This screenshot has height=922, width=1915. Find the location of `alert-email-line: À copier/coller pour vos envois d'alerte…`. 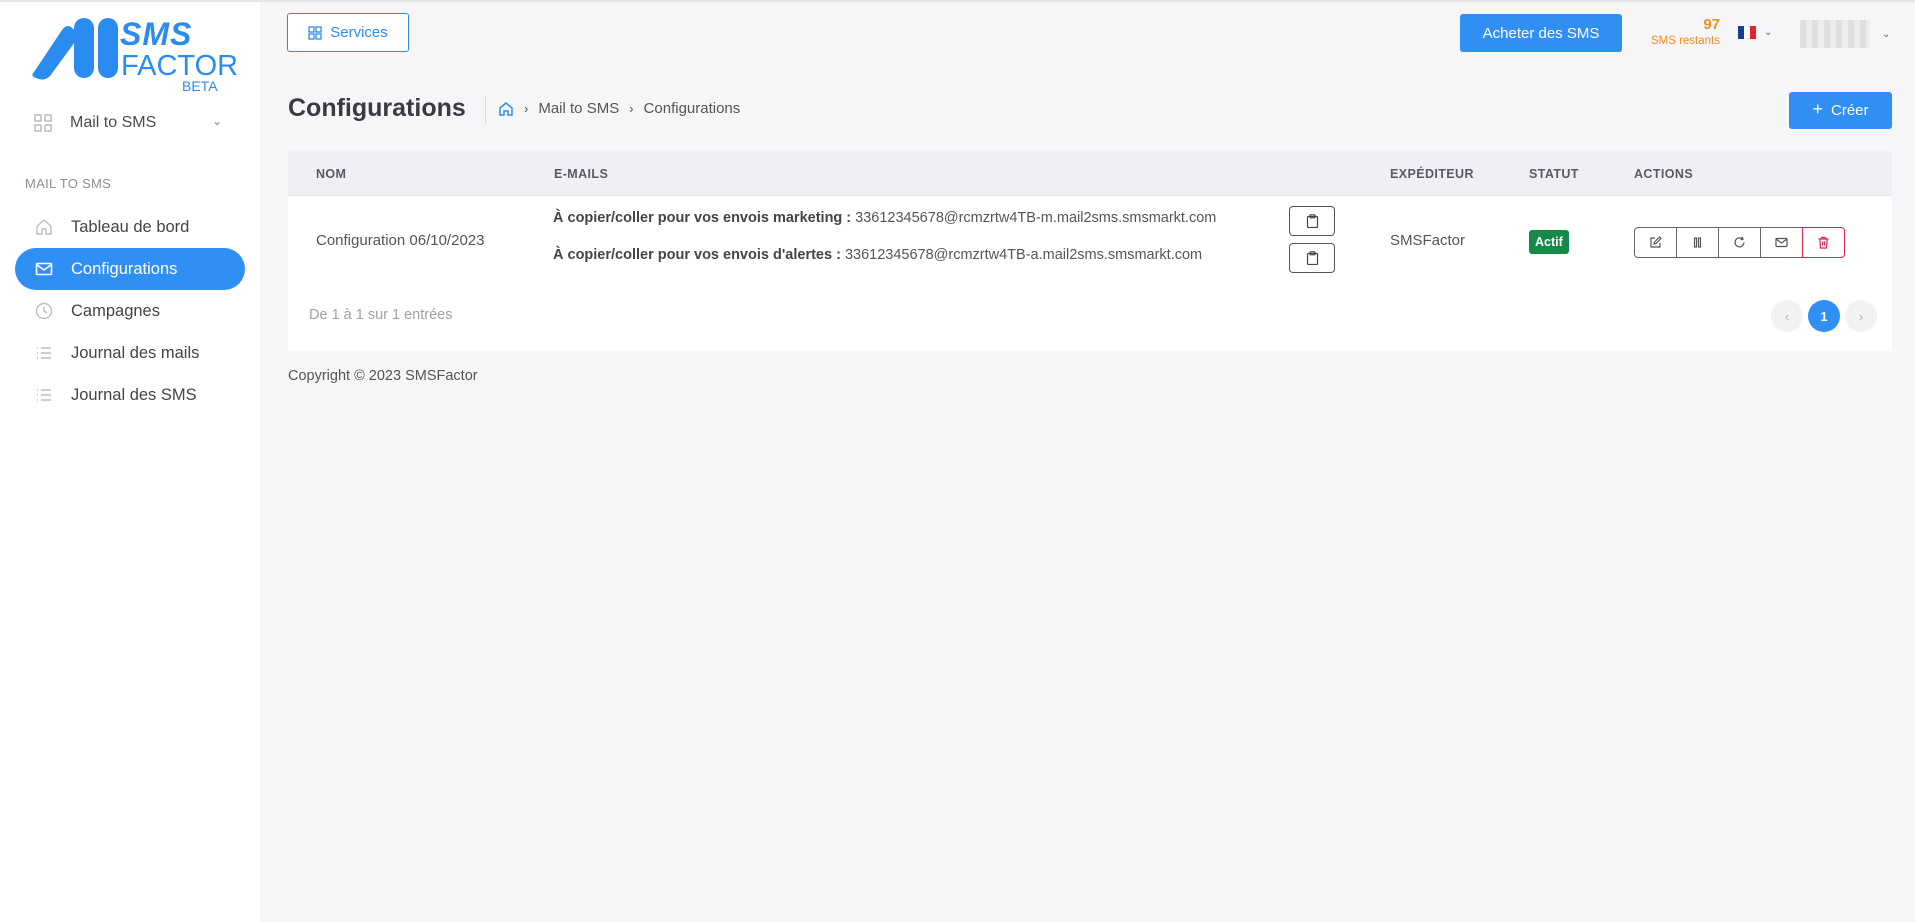

alert-email-line: À copier/coller pour vos envois d'alerte… is located at coordinates (877, 255).